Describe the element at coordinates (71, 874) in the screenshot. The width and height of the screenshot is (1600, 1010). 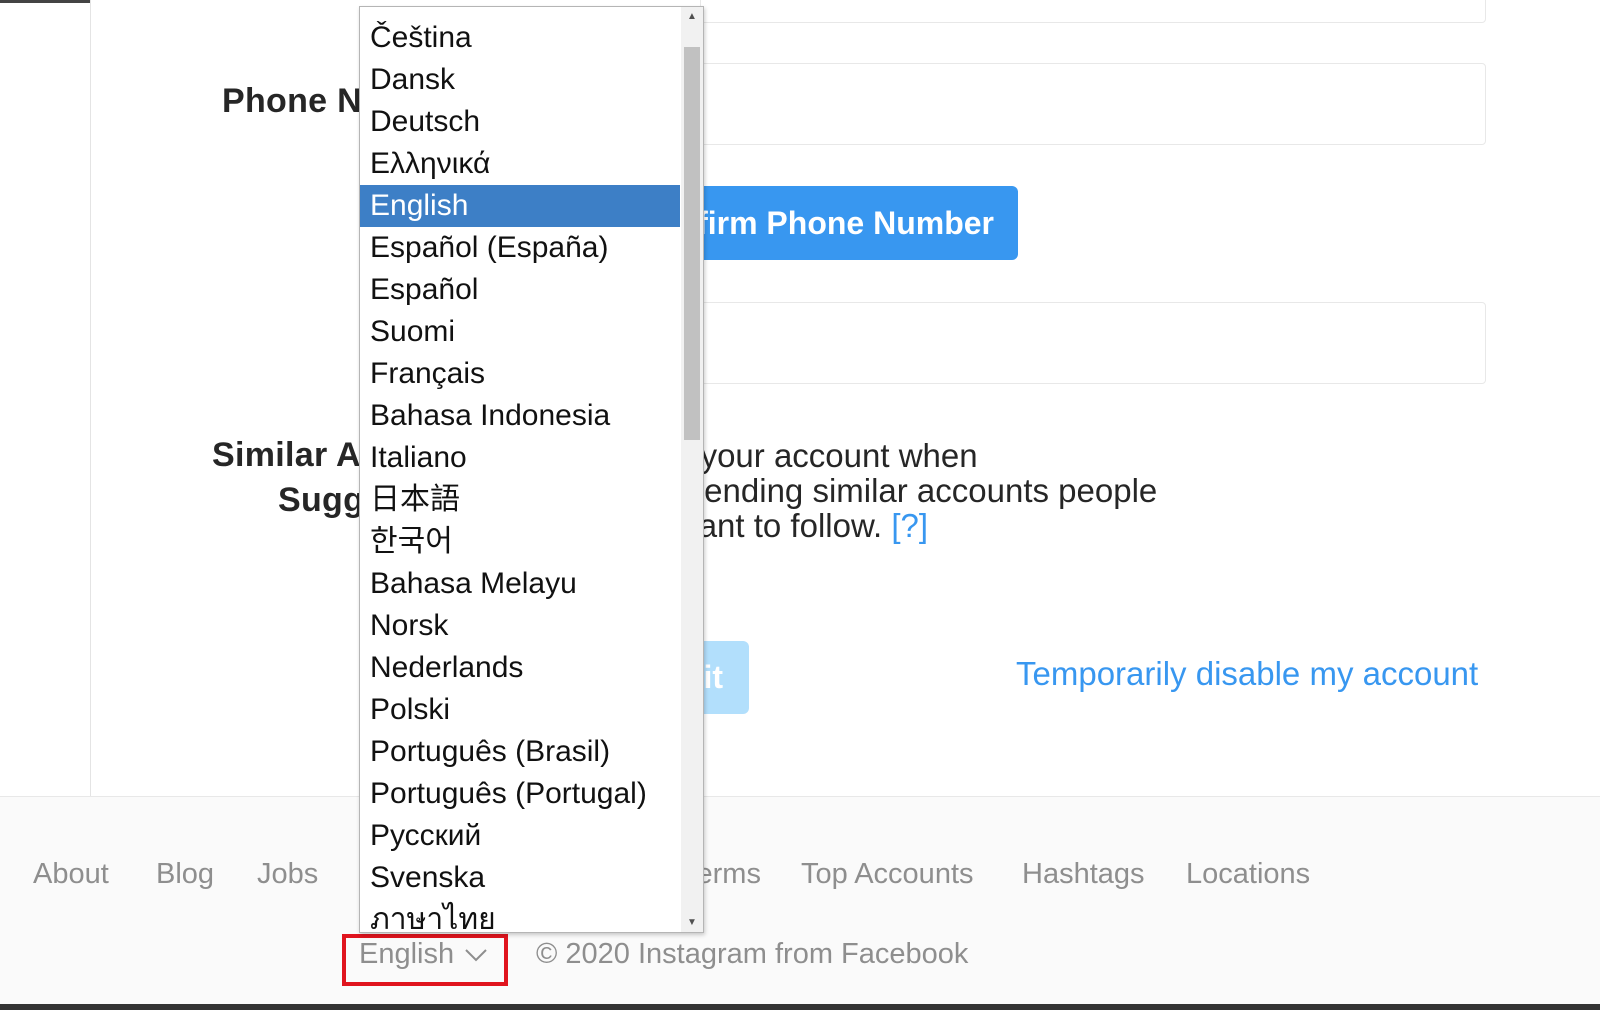
I see `footer-link-about: About` at that location.